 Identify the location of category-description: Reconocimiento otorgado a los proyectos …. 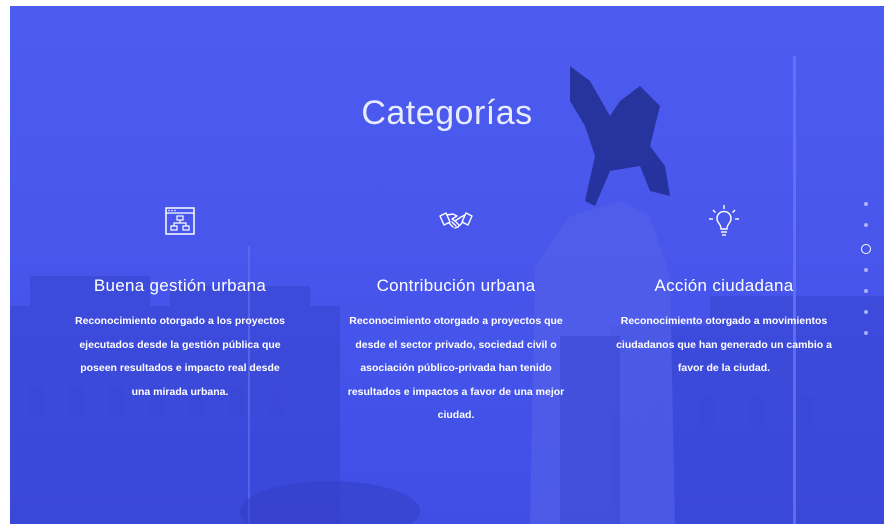
(180, 356).